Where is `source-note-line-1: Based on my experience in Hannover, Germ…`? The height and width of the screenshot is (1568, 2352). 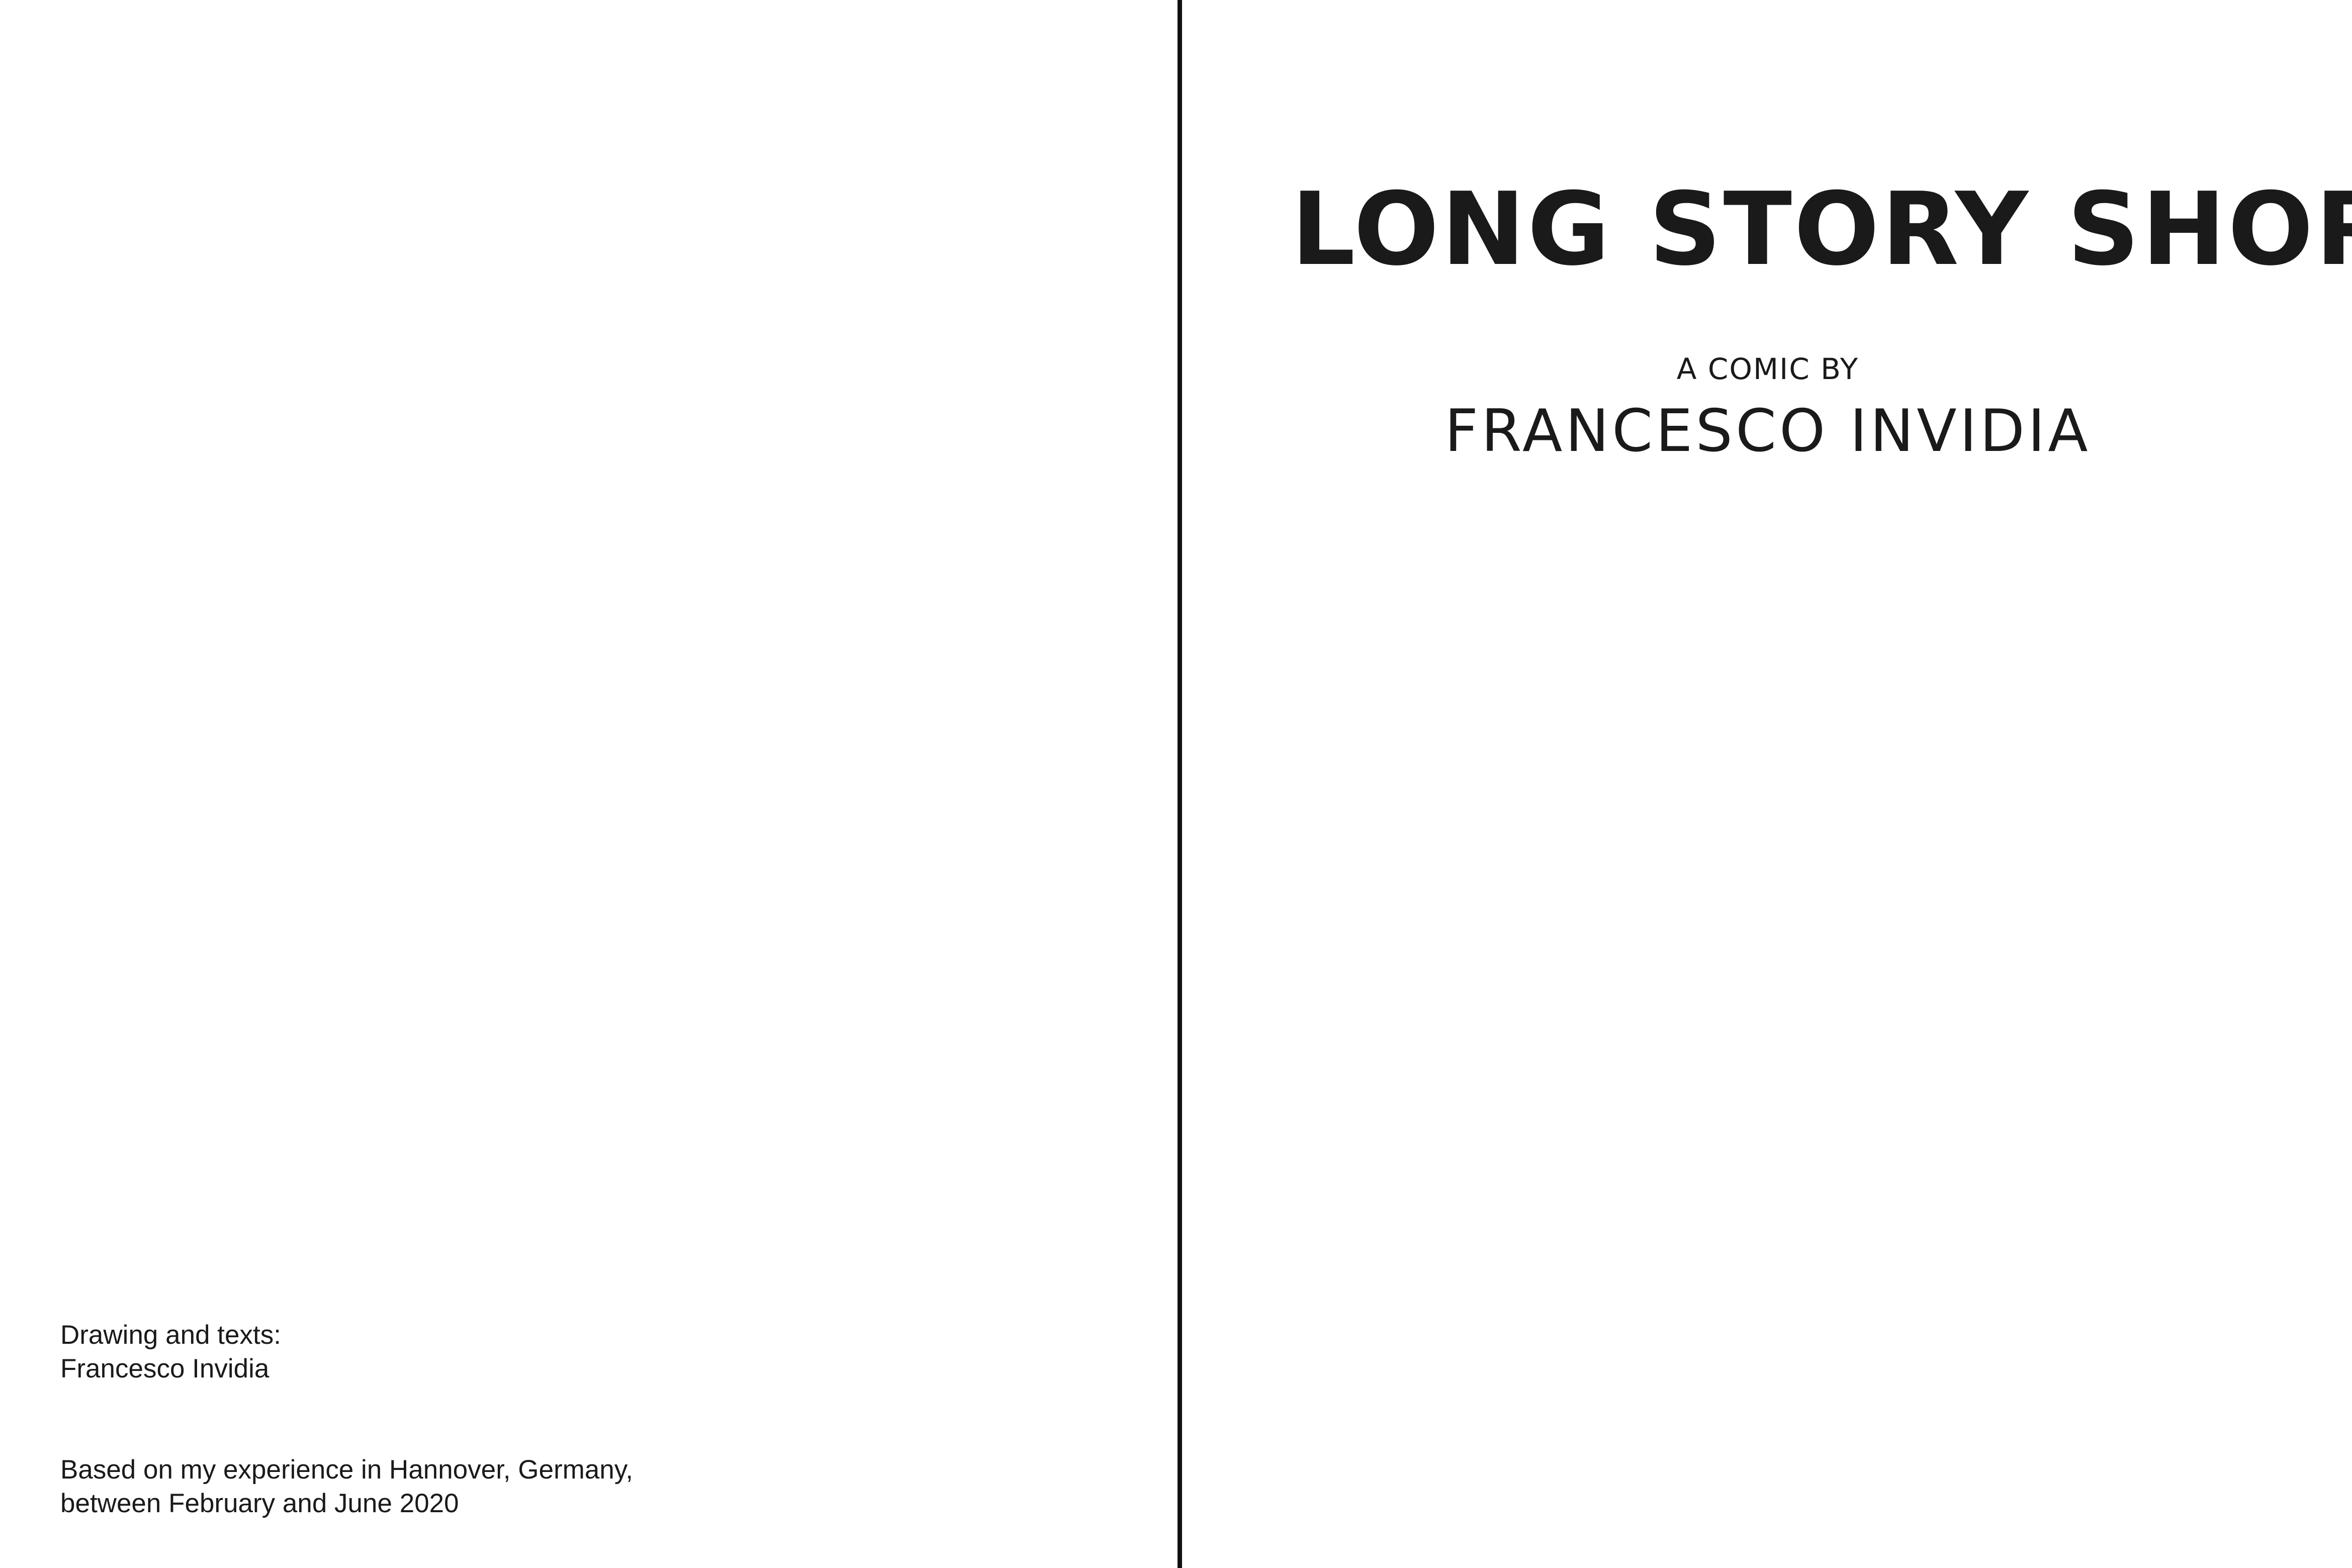 source-note-line-1: Based on my experience in Hannover, Germ… is located at coordinates (347, 1470).